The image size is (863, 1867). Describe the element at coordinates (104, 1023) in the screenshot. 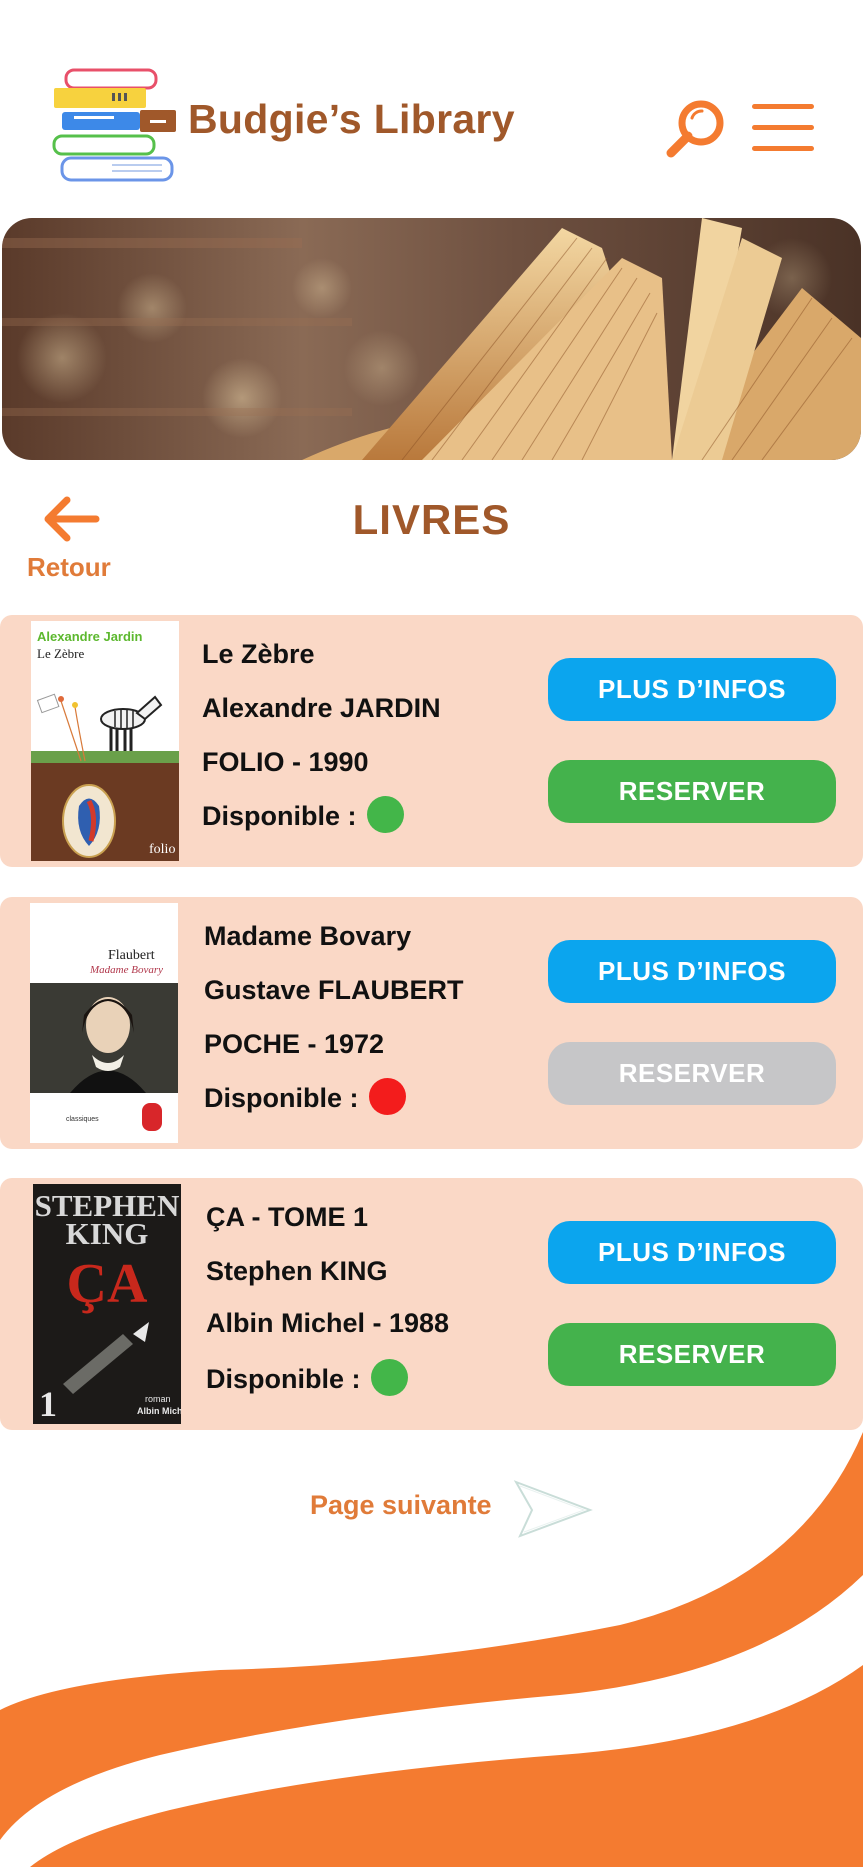

I see `book-cover-image: Flaubert Madame Bovary classiques` at that location.